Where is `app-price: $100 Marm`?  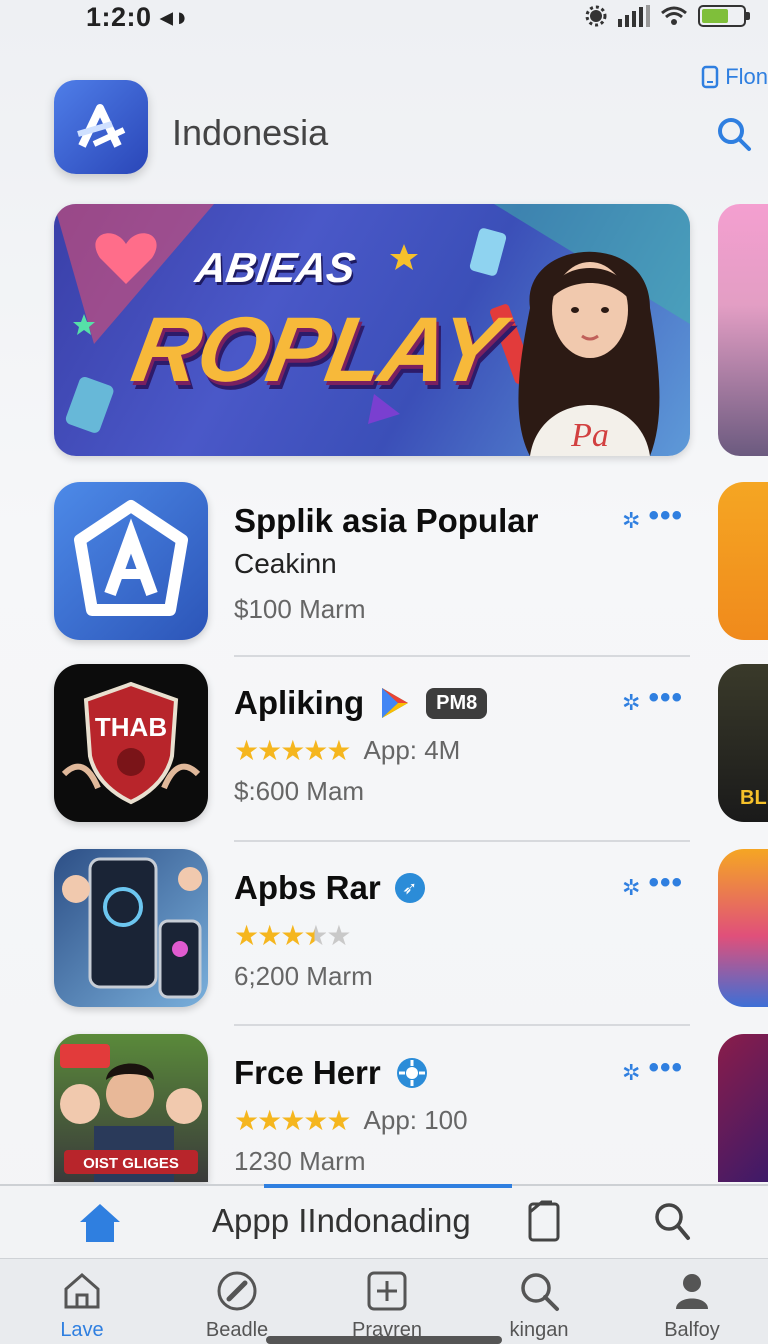
app-price: $100 Marm is located at coordinates (300, 609).